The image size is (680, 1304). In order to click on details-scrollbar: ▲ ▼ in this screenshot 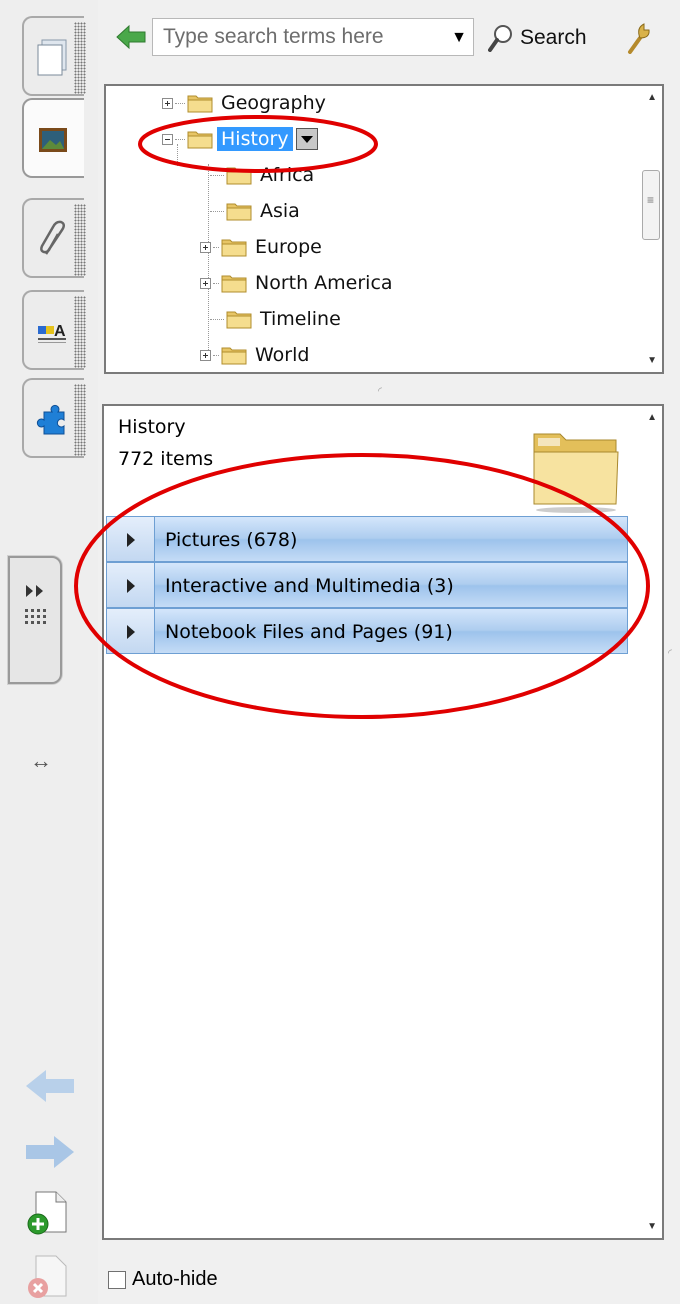, I will do `click(652, 822)`.